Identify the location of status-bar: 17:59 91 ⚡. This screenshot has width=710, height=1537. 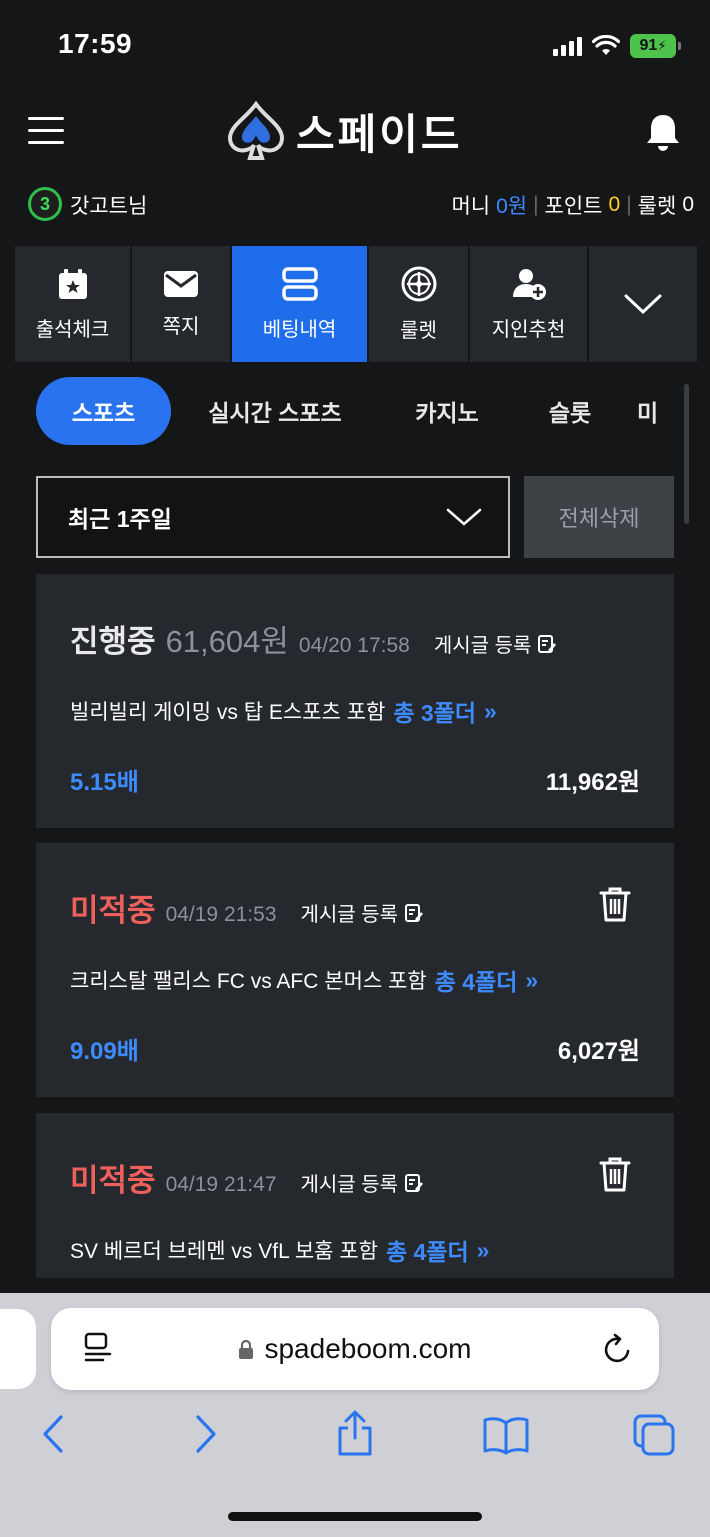
(355, 45).